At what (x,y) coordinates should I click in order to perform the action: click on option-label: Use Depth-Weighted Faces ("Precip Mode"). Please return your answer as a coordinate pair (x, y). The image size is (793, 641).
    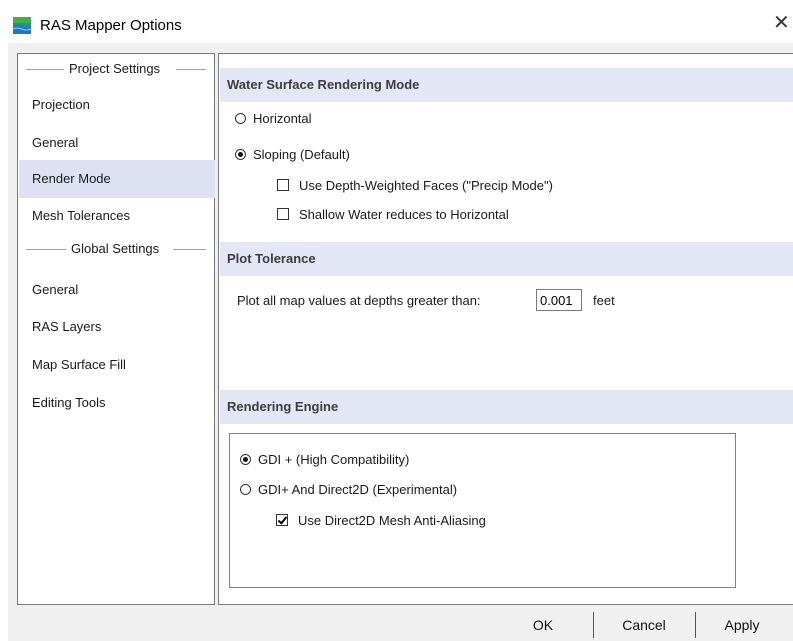
    Looking at the image, I should click on (426, 185).